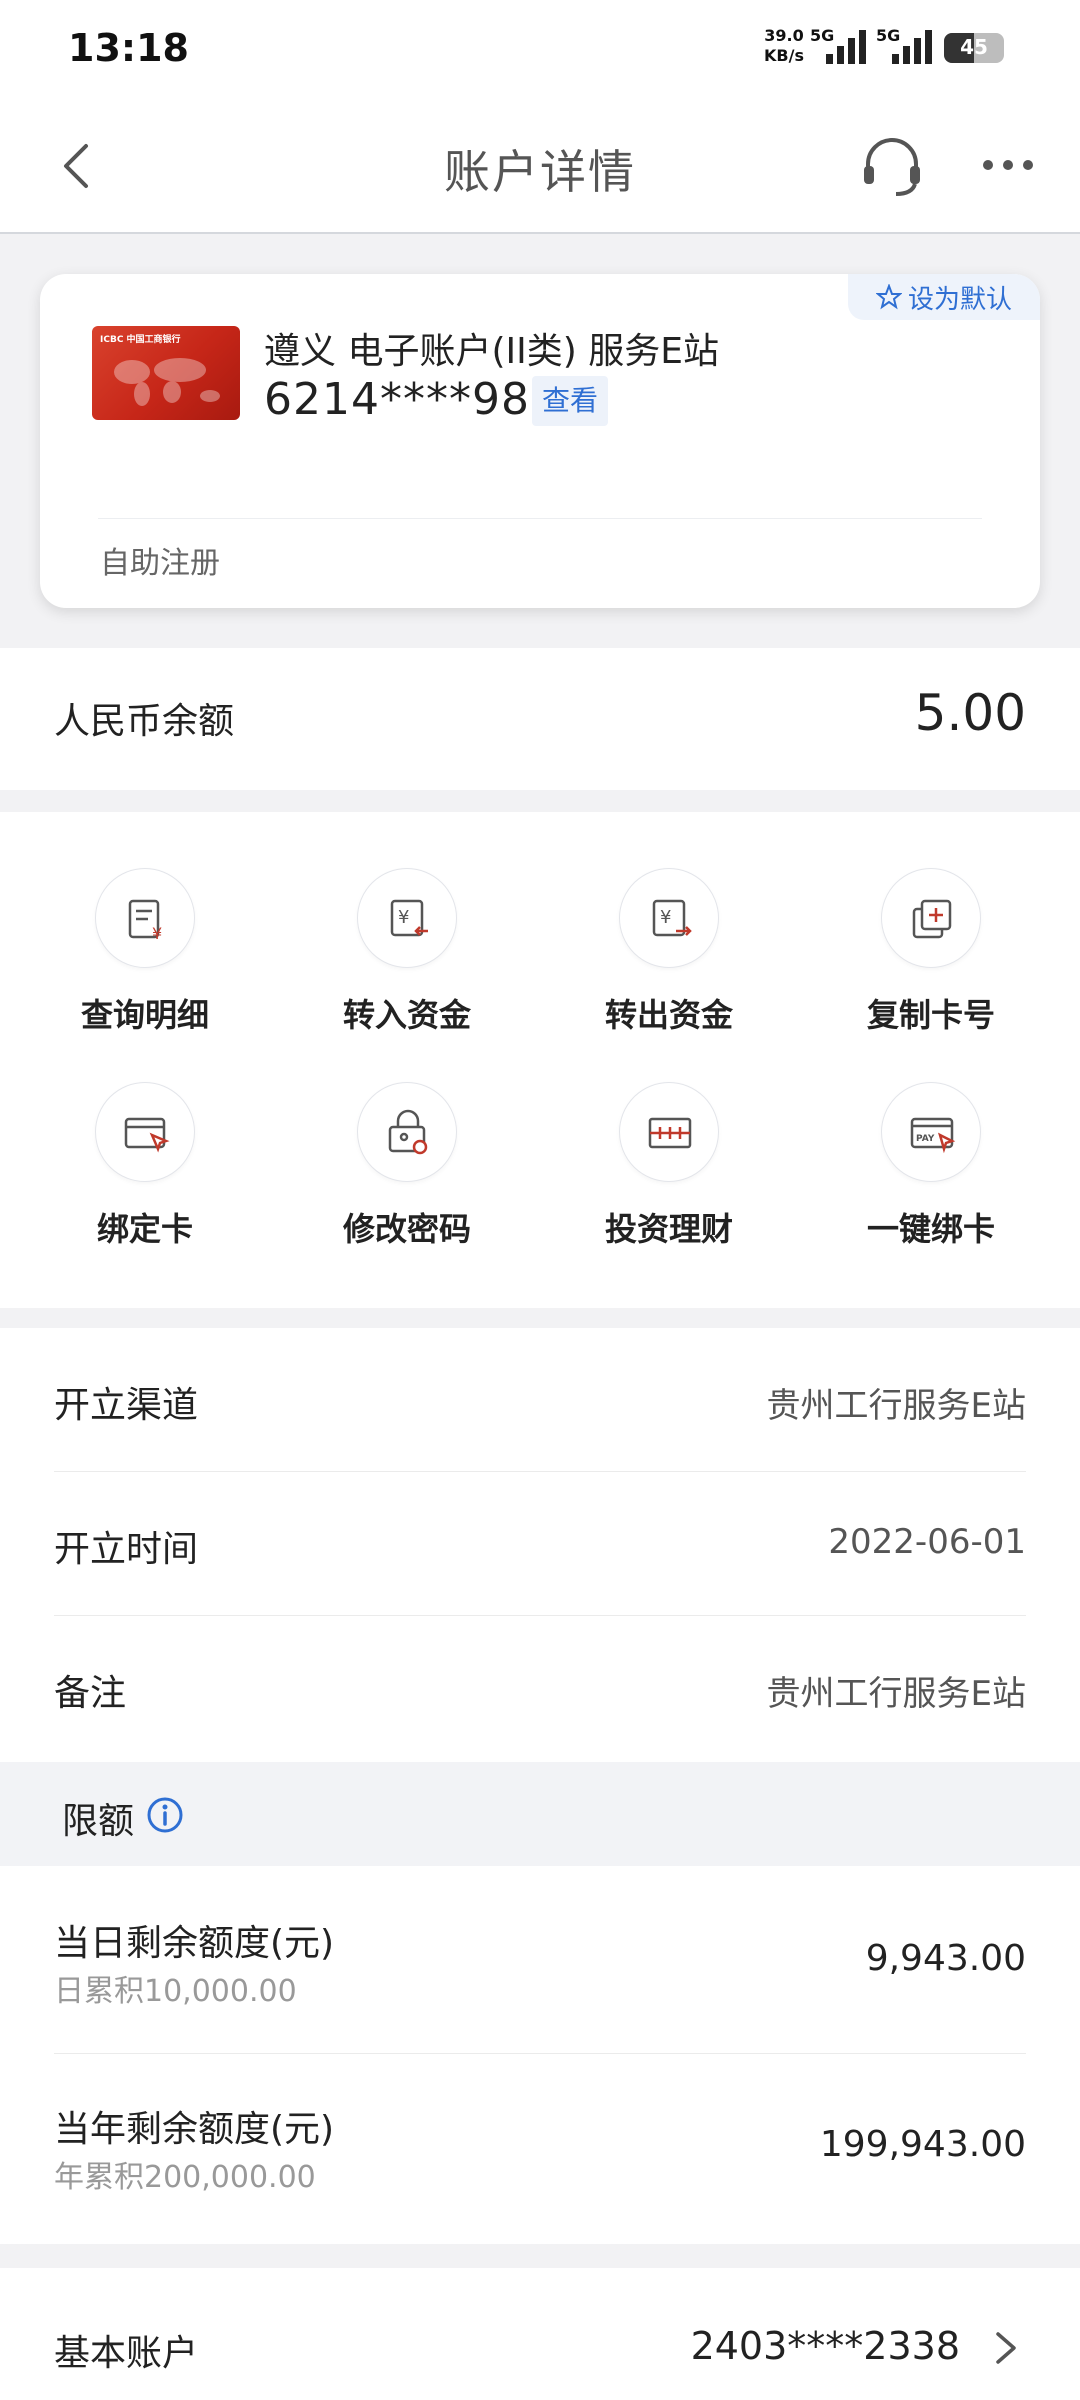 The width and height of the screenshot is (1080, 2400). What do you see at coordinates (540, 1688) in the screenshot?
I see `info-row-remark: 备注 贵州工行服务E站` at bounding box center [540, 1688].